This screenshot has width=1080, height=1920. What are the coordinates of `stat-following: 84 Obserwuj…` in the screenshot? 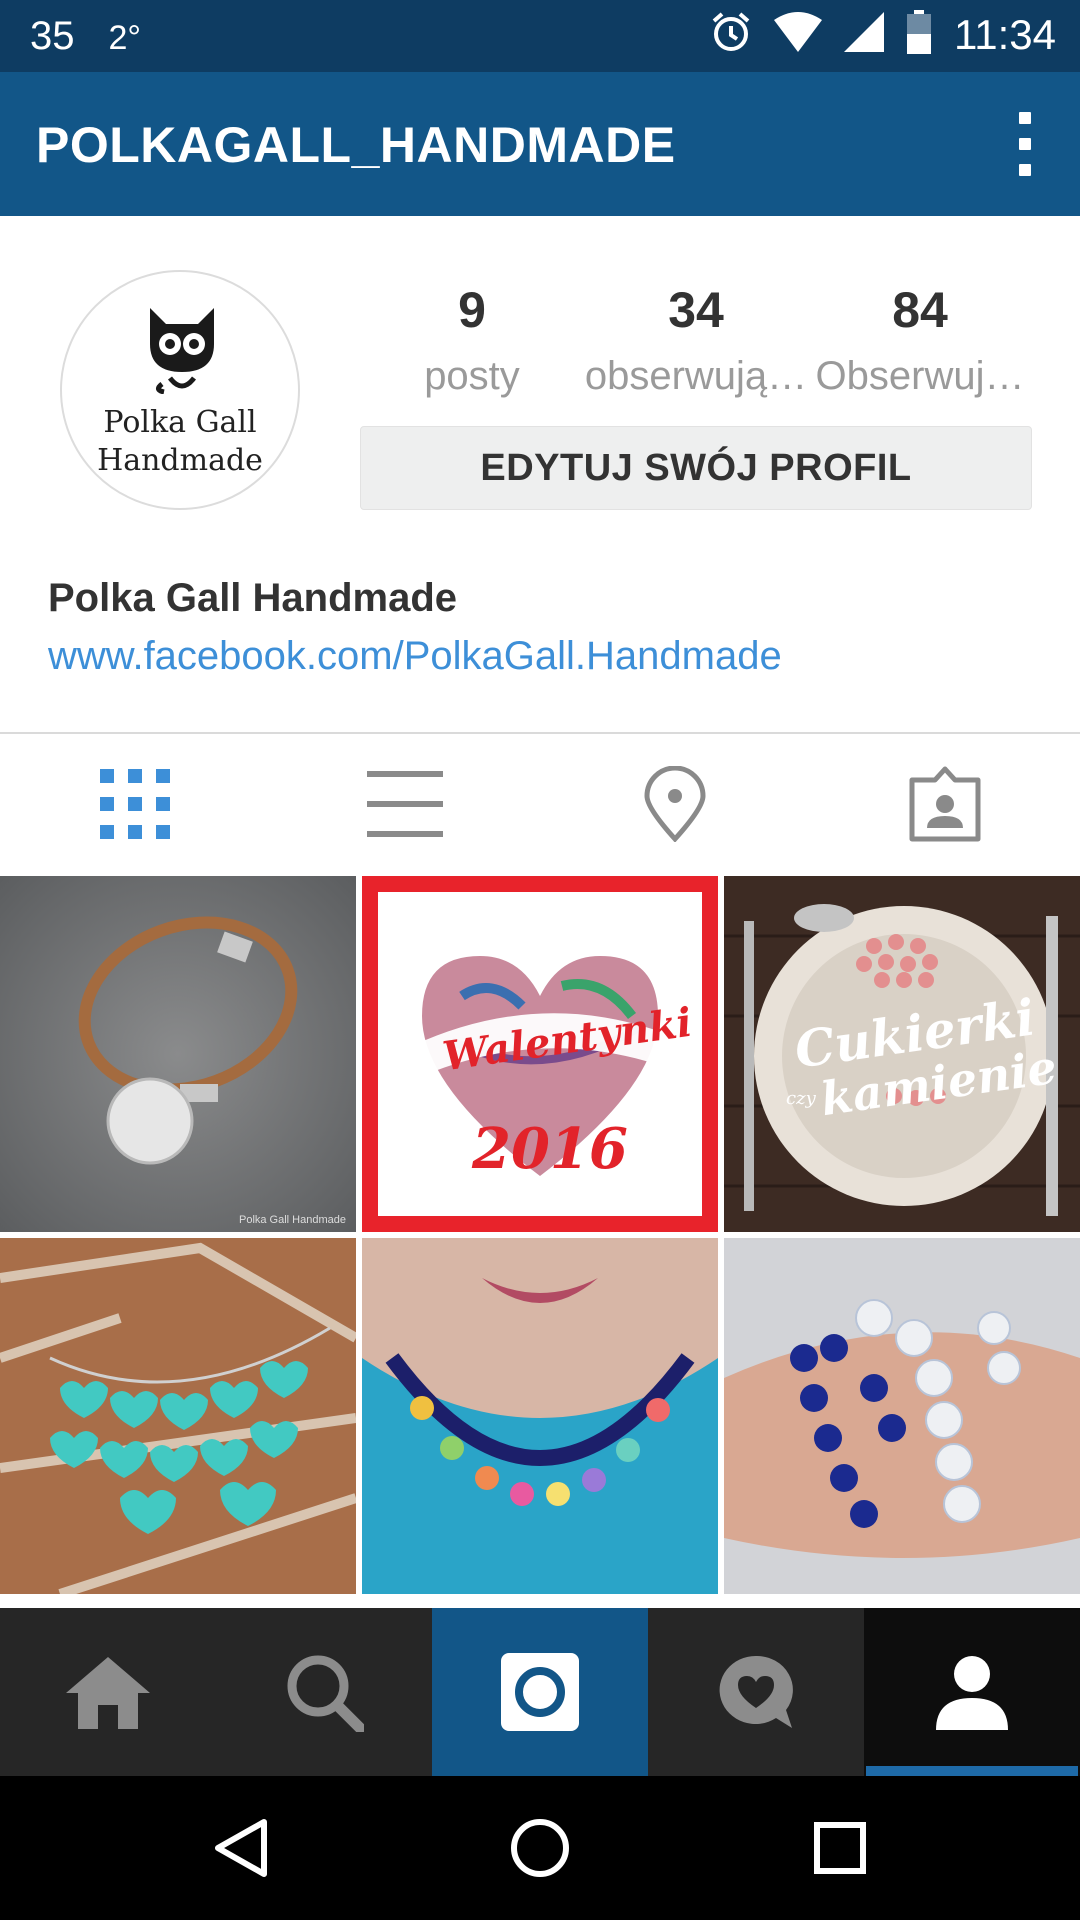 It's located at (920, 338).